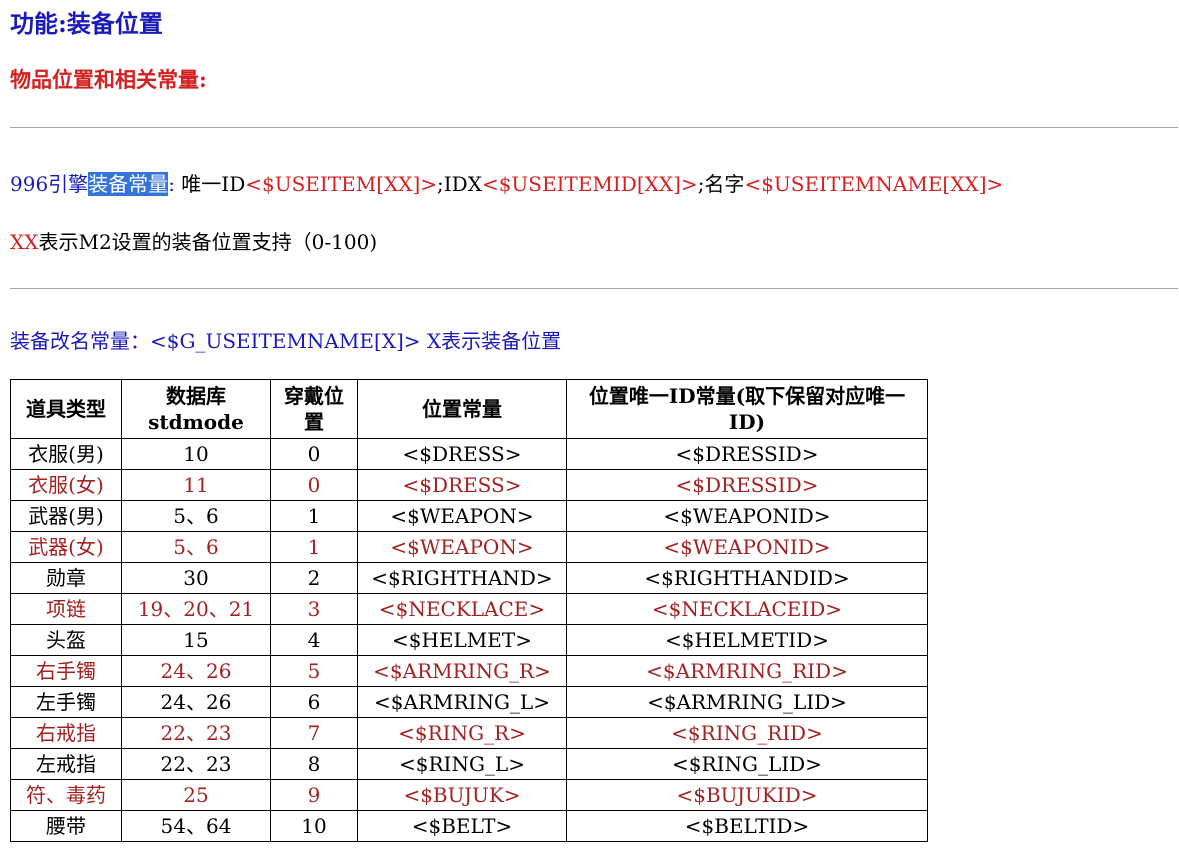 This screenshot has width=1179, height=848. I want to click on item-type-cell: 右戒指, so click(66, 733).